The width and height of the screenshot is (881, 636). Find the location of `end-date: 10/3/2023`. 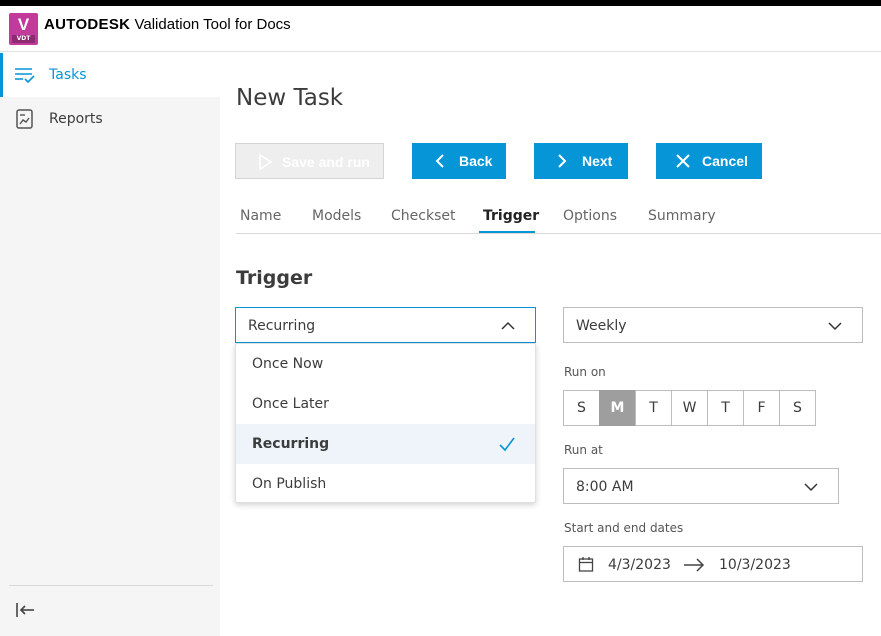

end-date: 10/3/2023 is located at coordinates (755, 565).